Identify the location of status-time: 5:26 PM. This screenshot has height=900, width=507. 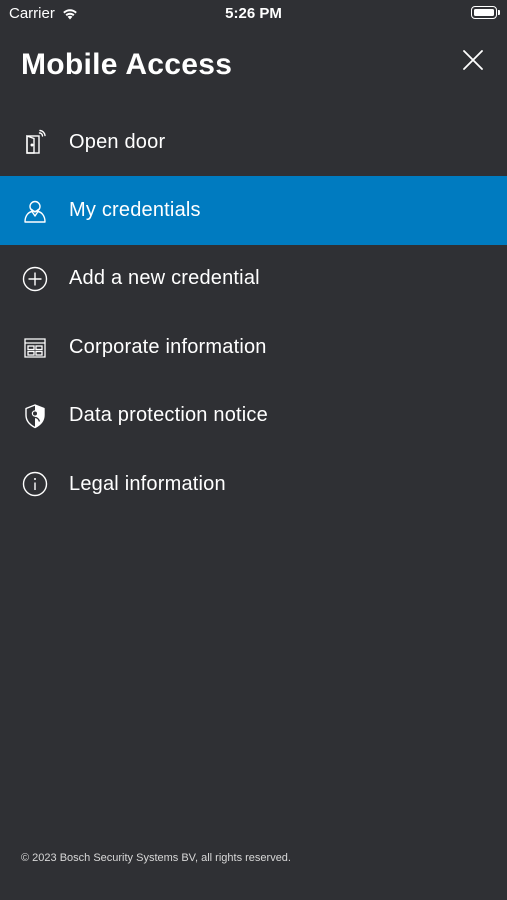
(253, 13).